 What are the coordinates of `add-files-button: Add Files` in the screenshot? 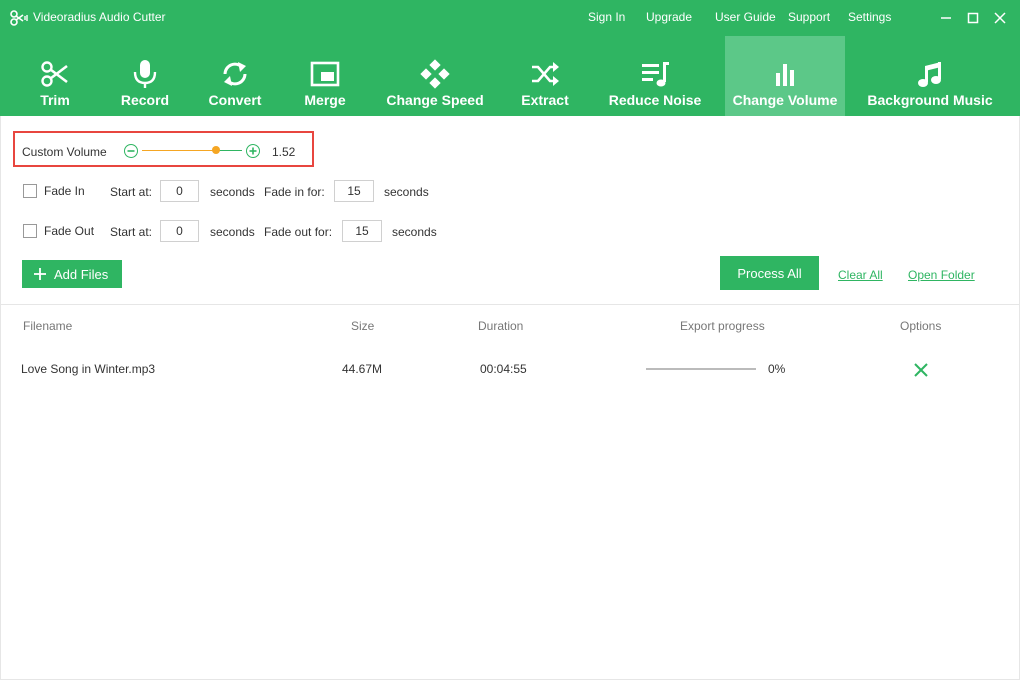 It's located at (72, 274).